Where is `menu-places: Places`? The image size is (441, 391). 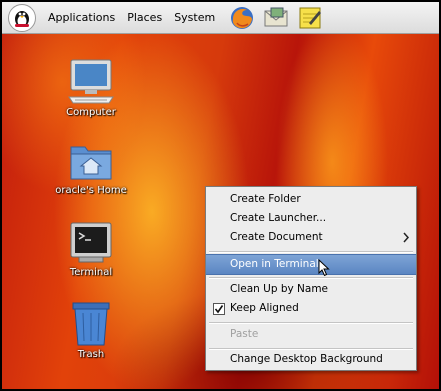 menu-places: Places is located at coordinates (144, 17).